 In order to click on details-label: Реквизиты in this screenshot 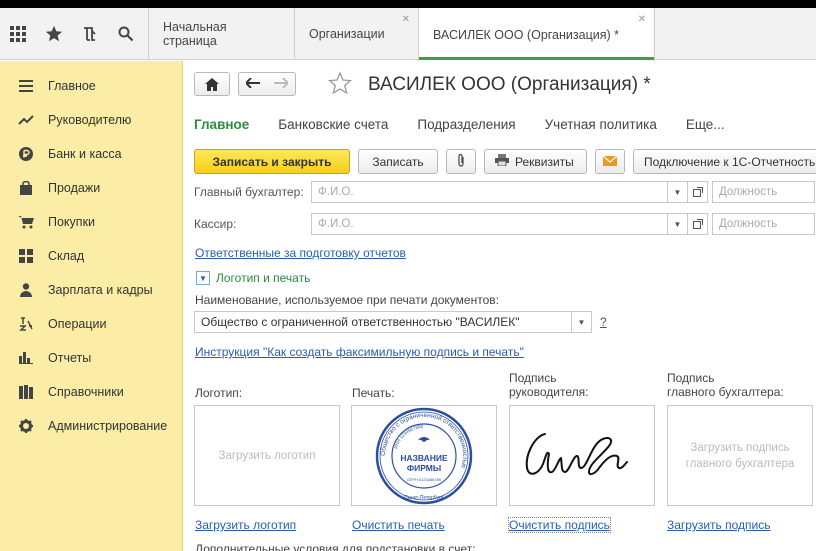, I will do `click(544, 161)`.